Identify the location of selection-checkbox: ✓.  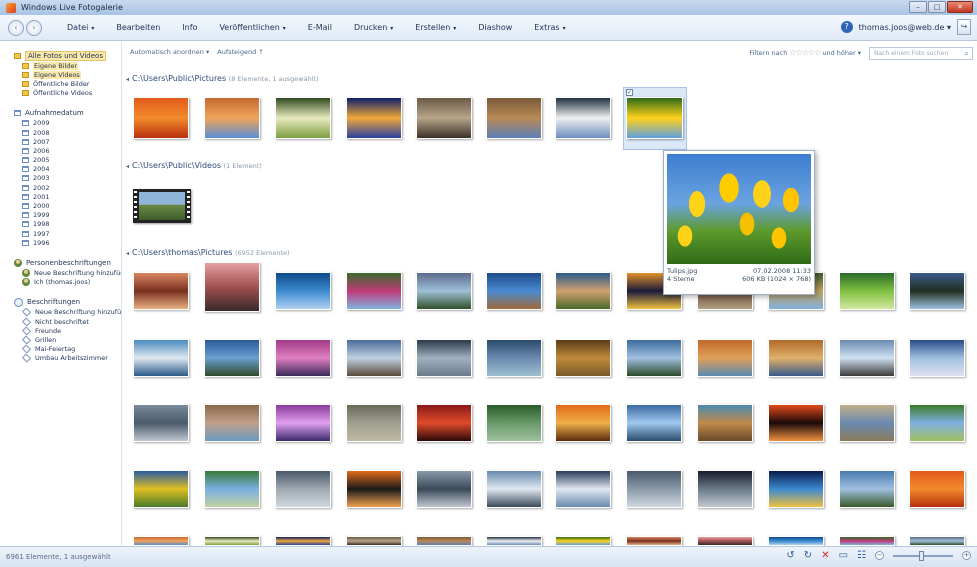
(629, 92).